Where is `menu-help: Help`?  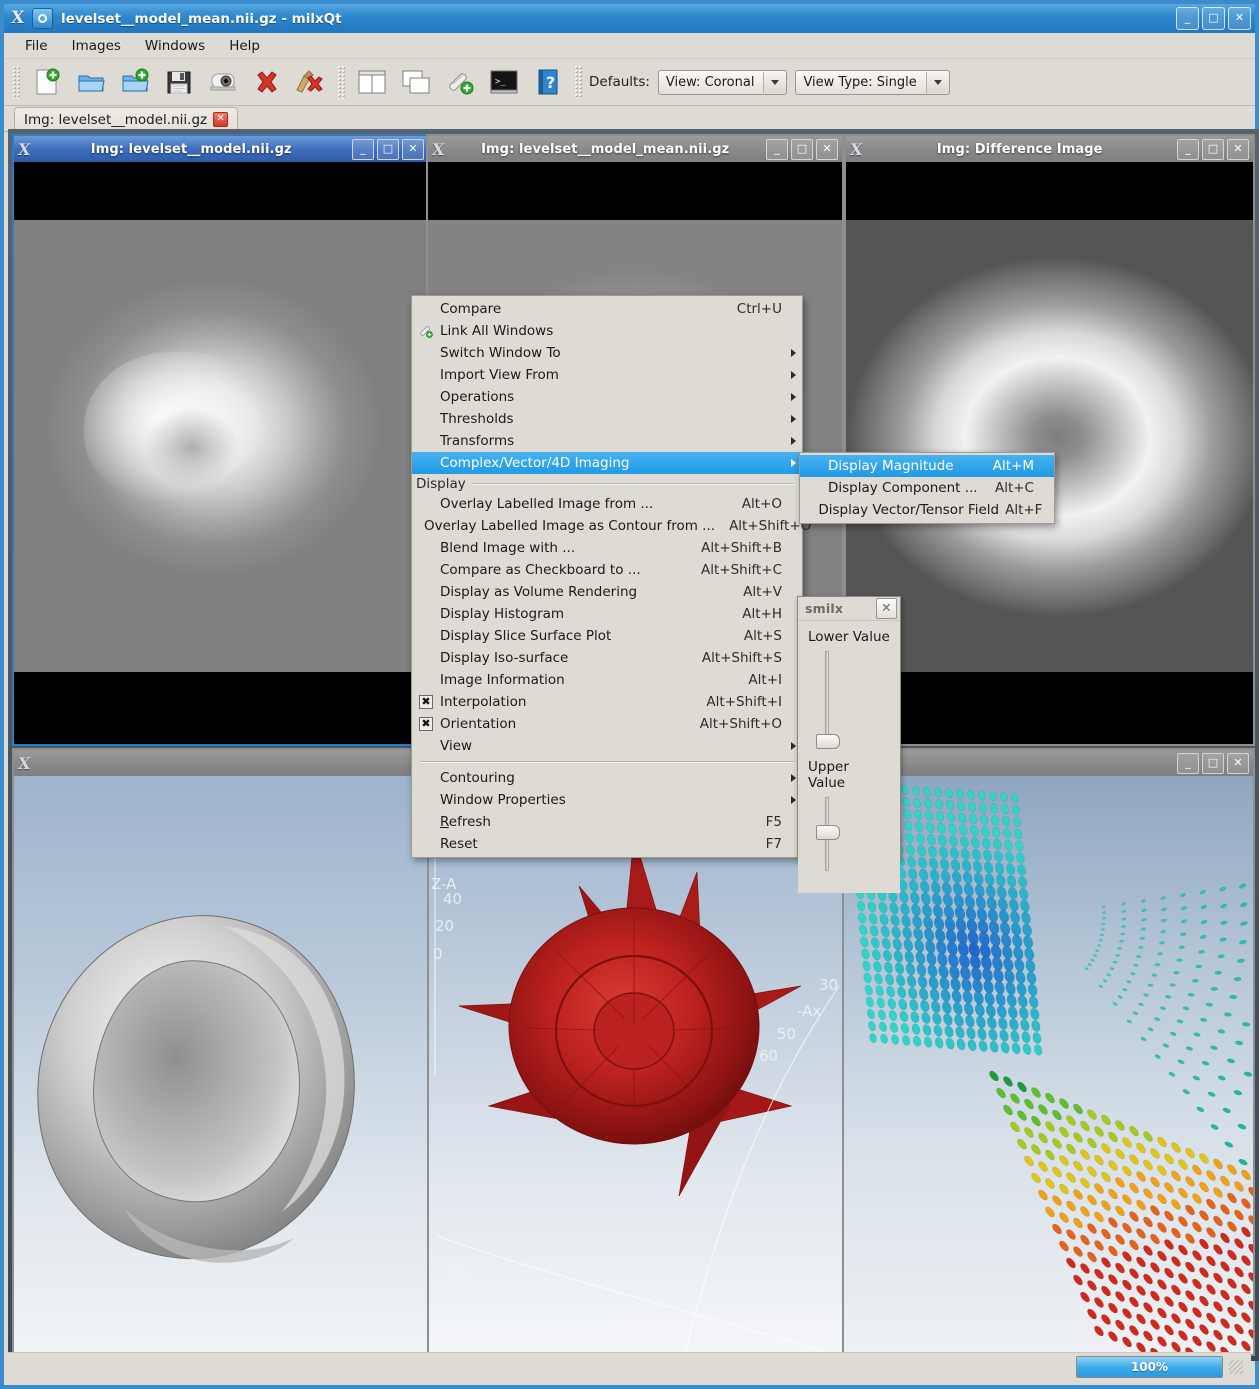
menu-help: Help is located at coordinates (244, 46).